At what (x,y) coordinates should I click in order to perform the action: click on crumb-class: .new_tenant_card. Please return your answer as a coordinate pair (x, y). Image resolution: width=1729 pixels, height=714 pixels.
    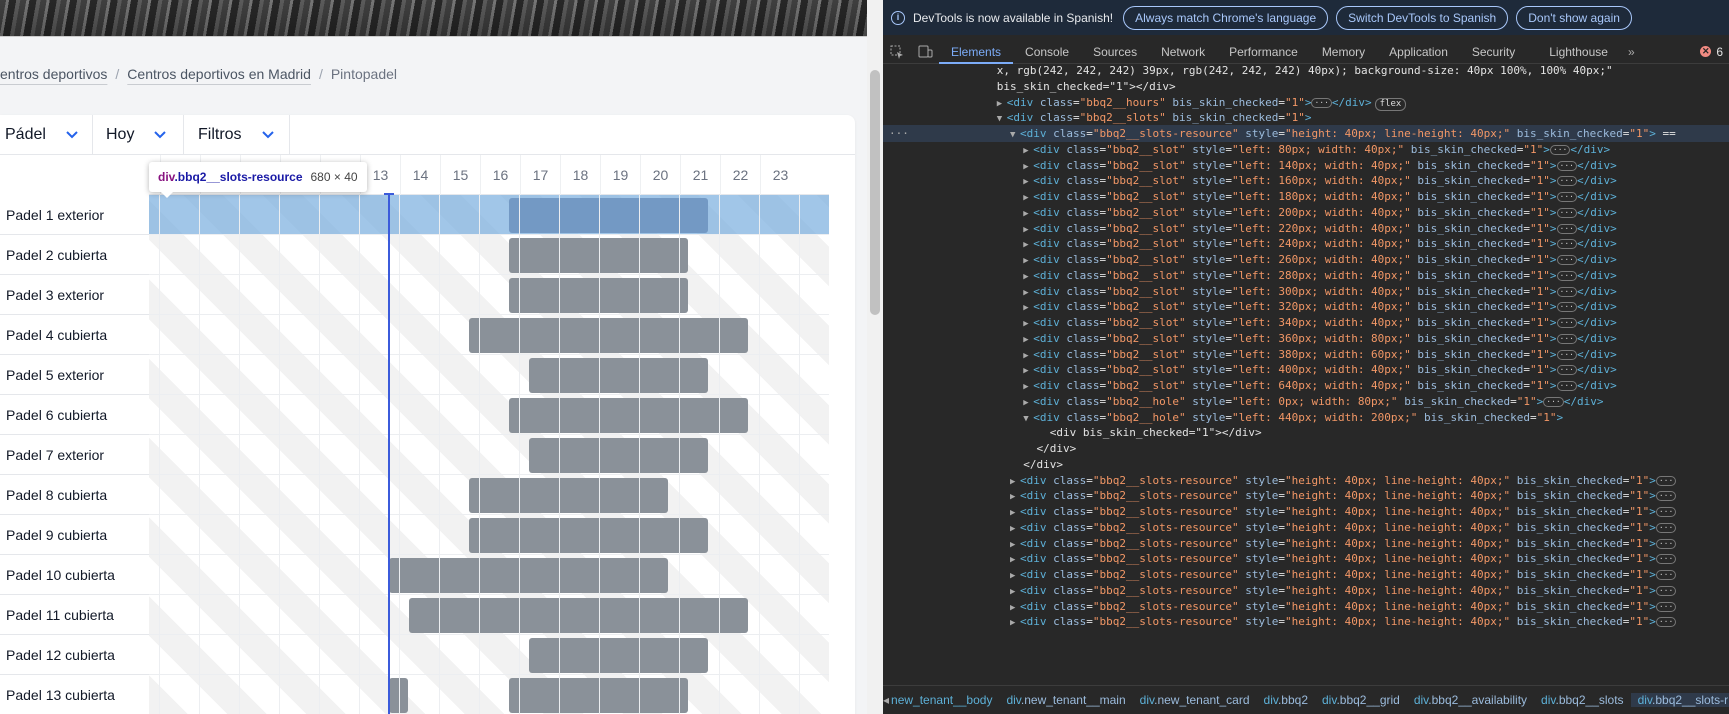
    Looking at the image, I should click on (1202, 700).